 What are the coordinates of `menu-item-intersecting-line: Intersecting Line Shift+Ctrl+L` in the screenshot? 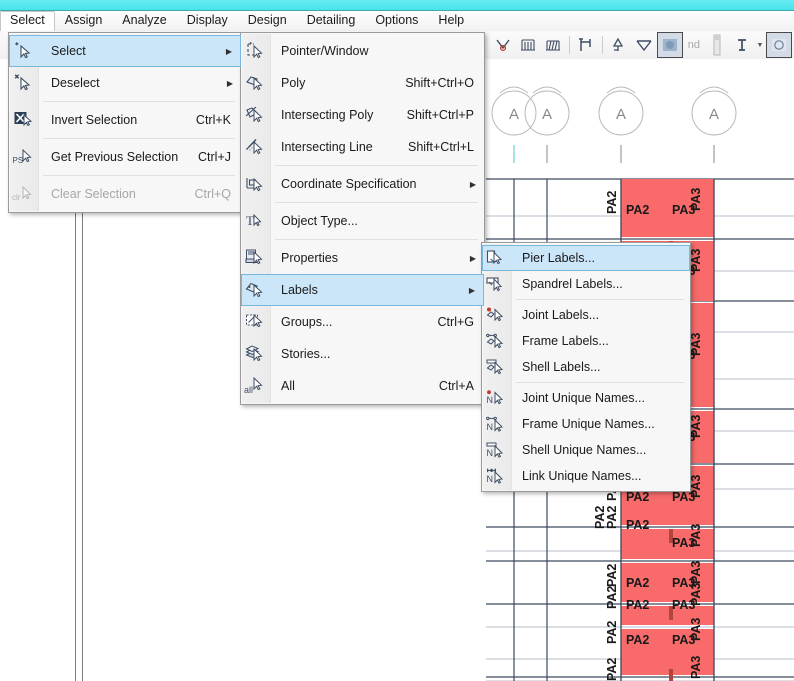 It's located at (362, 147).